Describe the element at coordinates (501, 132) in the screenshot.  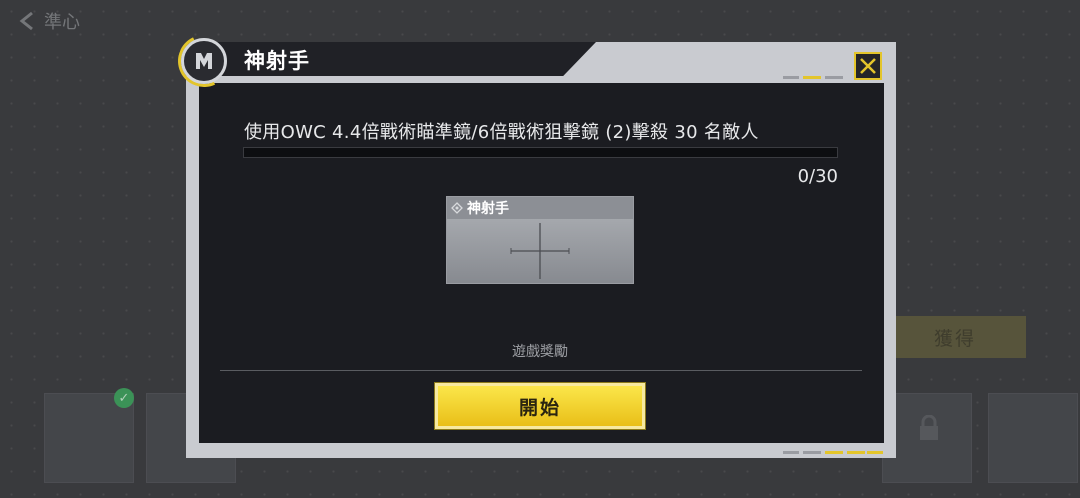
I see `task-description: 使用OWC 4.4倍戰術瞄準鏡/6倍戰術狙擊鏡 (2)擊殺 30 名敵人` at that location.